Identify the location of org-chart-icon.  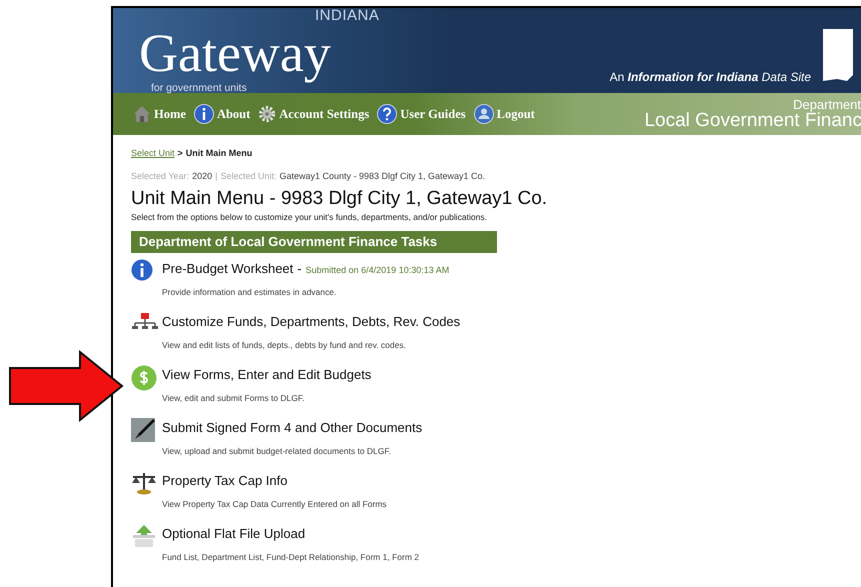
(145, 322).